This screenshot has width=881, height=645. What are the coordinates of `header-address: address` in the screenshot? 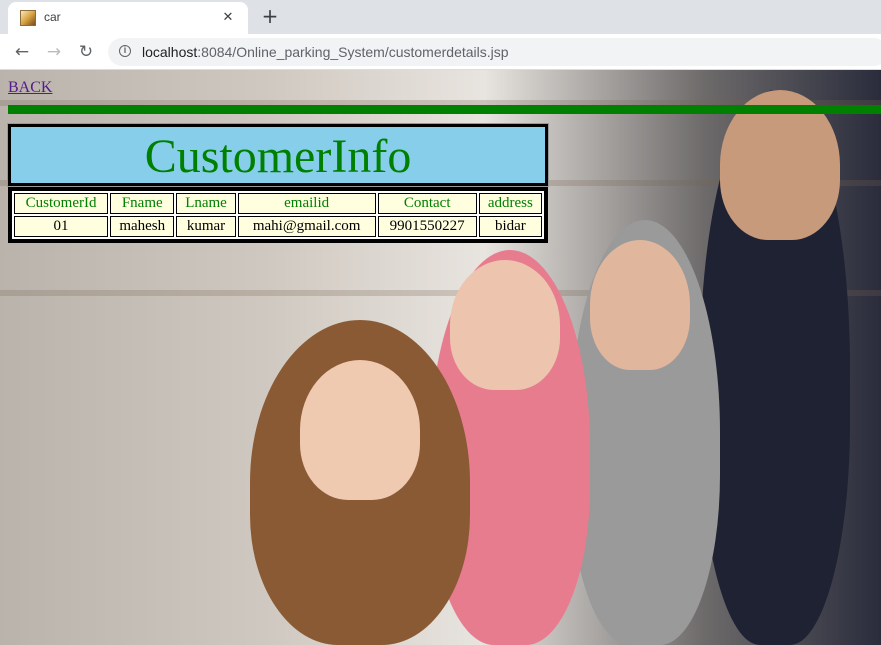 It's located at (510, 203).